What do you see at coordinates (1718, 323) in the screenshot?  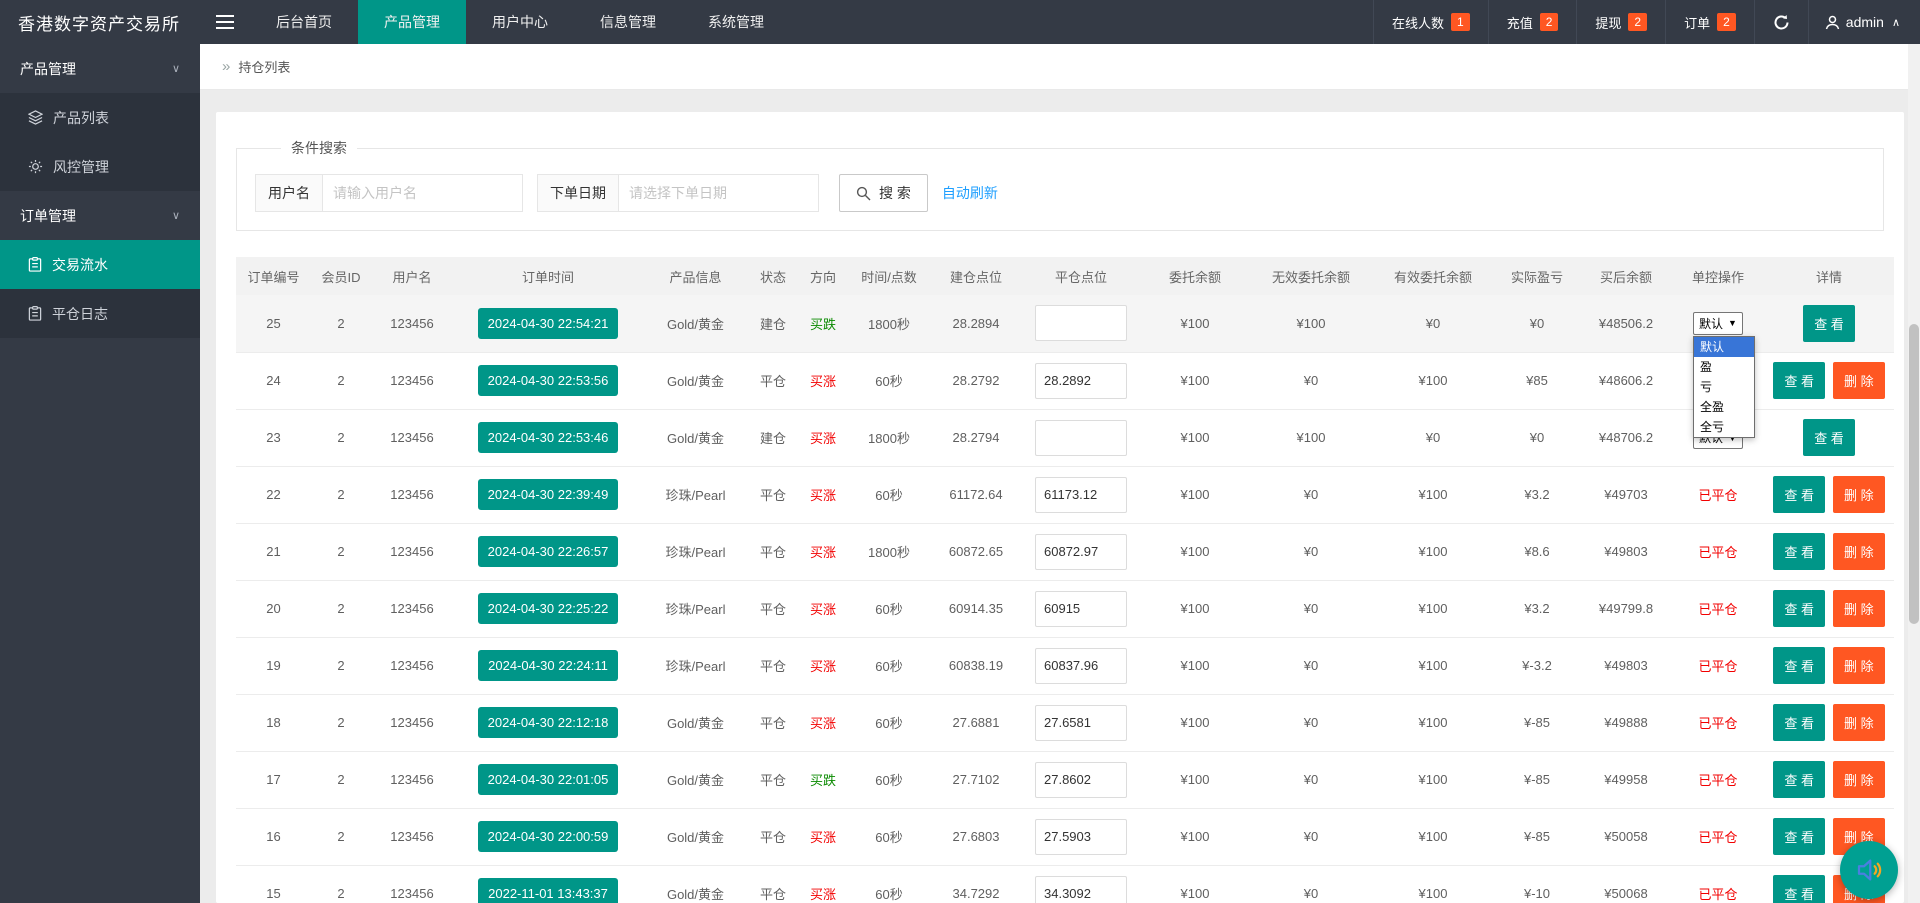 I see `control-select: 默认▼` at bounding box center [1718, 323].